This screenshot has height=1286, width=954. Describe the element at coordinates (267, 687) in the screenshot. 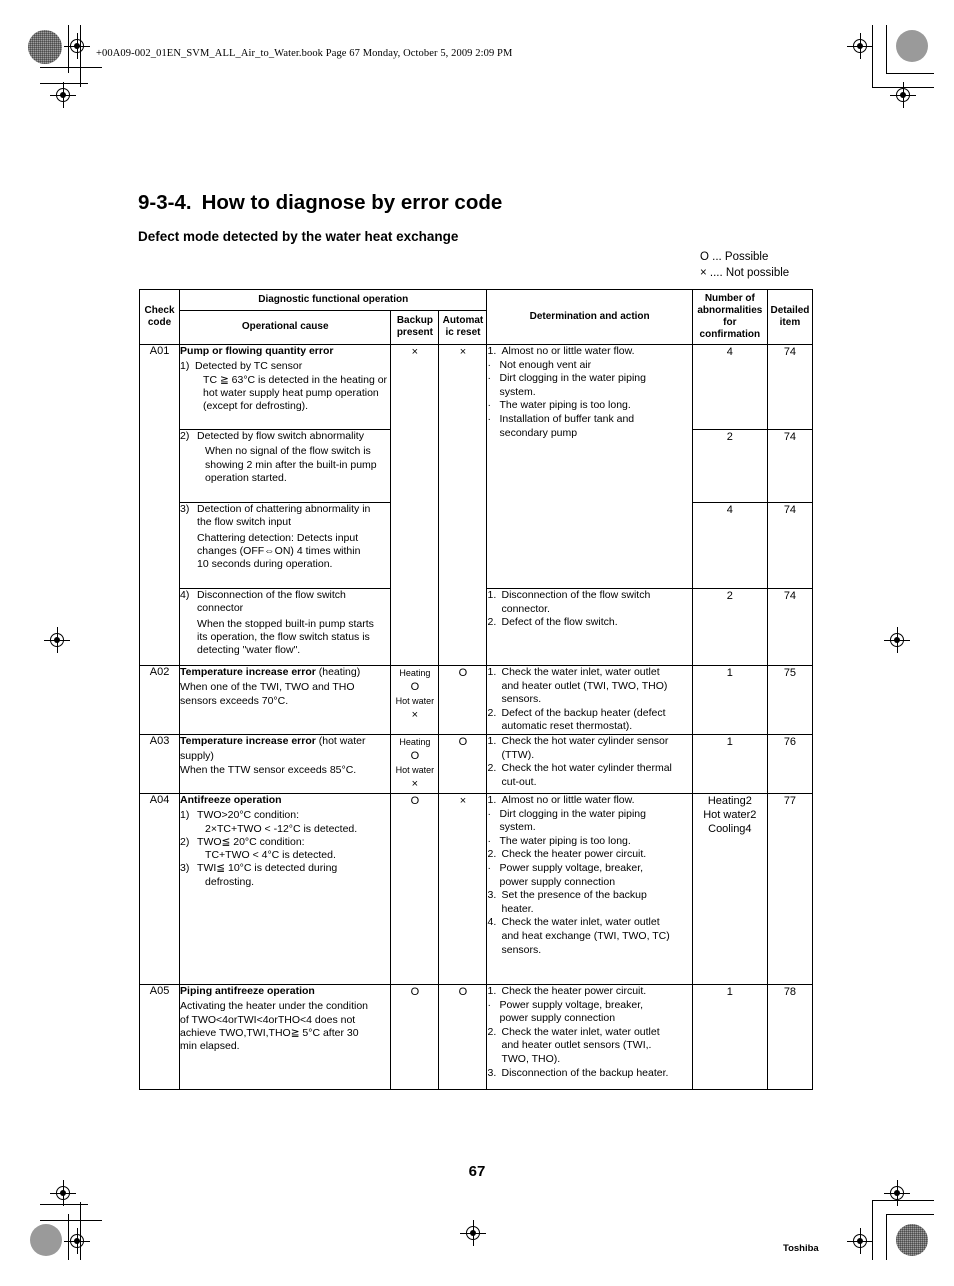

I see `cause-body-line: When one of the TWI, TWO and THO` at that location.